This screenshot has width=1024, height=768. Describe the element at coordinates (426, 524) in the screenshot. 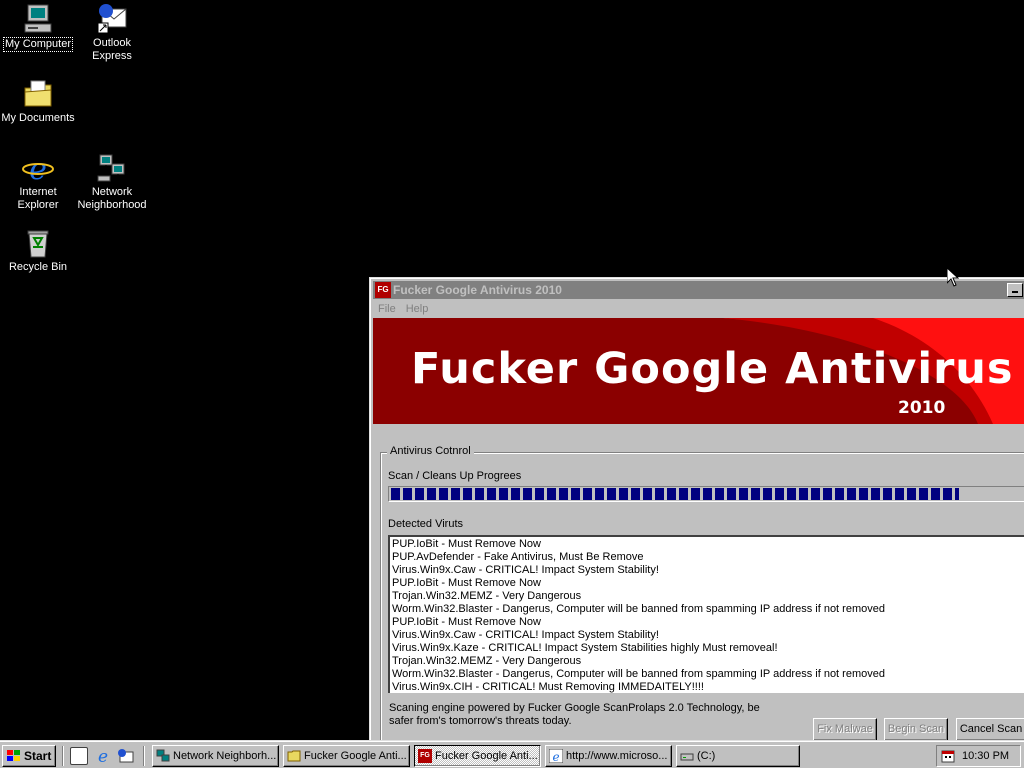

I see `detected-label: Detected Viruts` at that location.